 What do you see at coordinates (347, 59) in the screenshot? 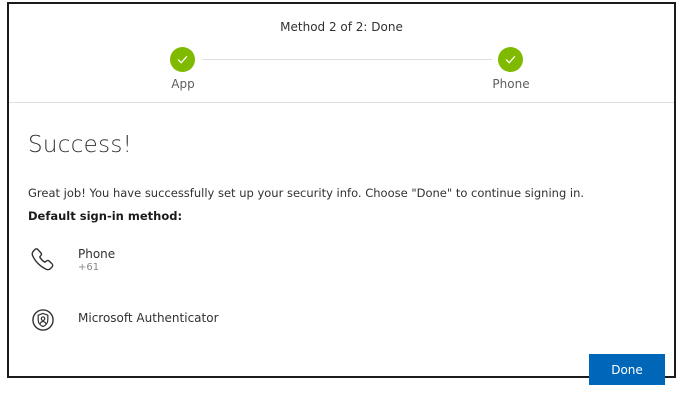
I see `progress-line` at bounding box center [347, 59].